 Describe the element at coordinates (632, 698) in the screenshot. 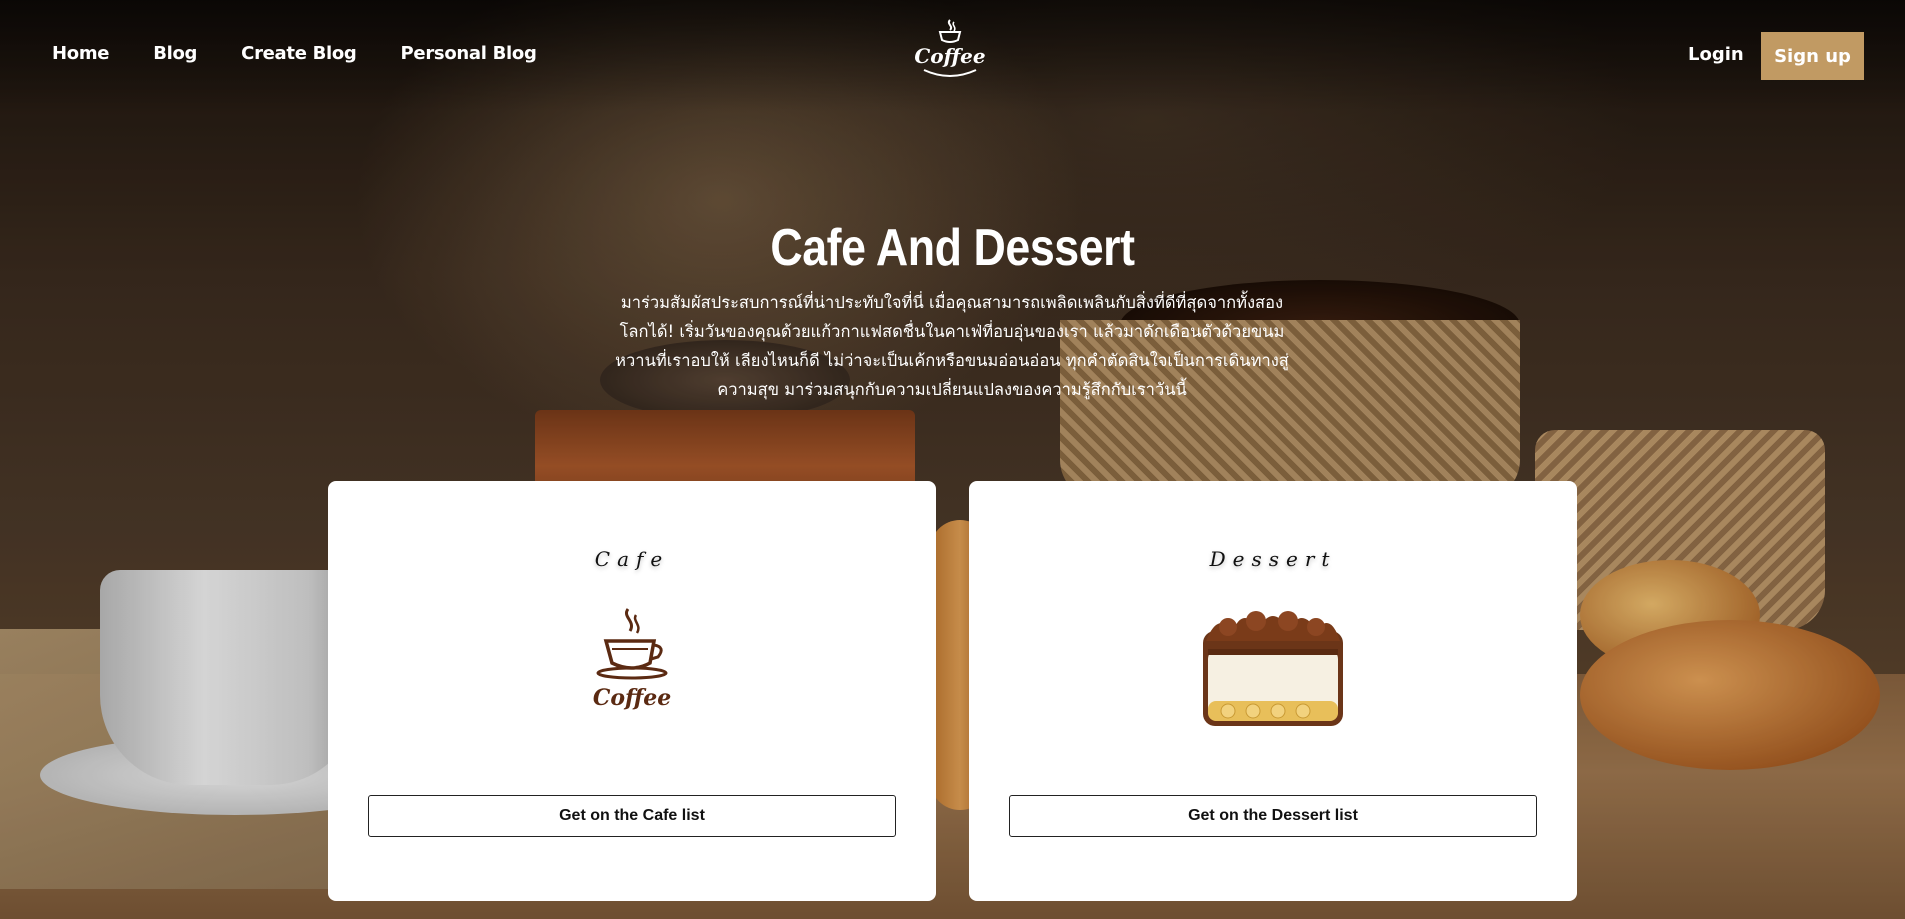

I see `coffee-logo-text: Coffee` at that location.